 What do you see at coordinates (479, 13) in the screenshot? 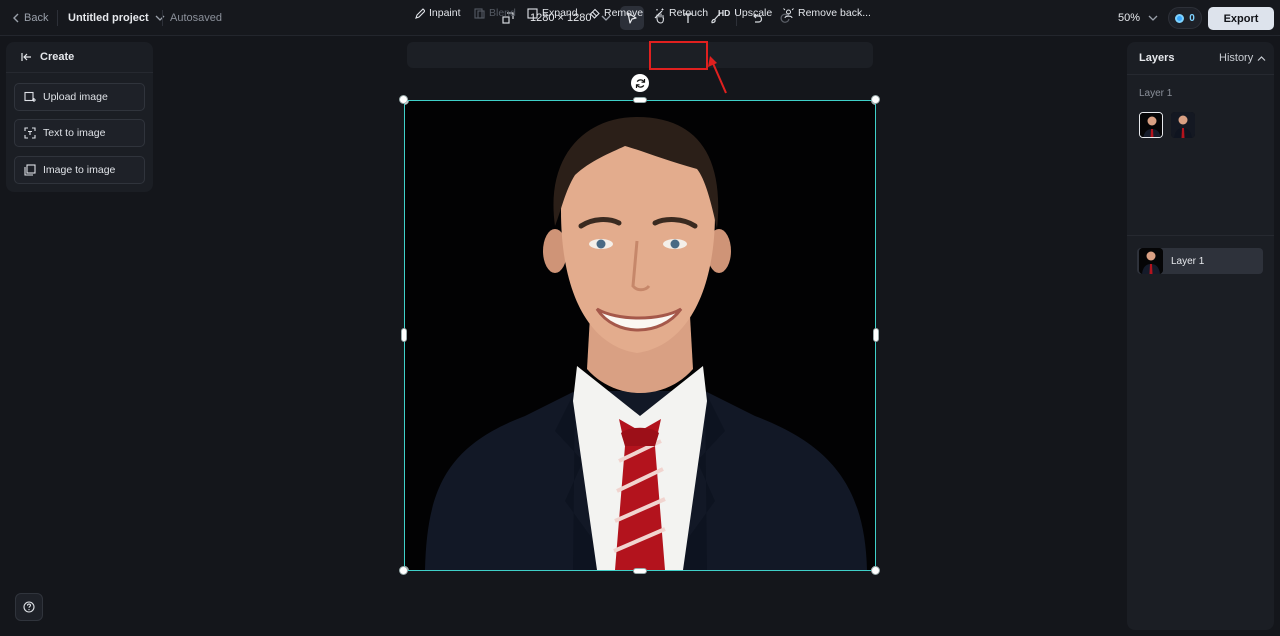
I see `blend-icon` at bounding box center [479, 13].